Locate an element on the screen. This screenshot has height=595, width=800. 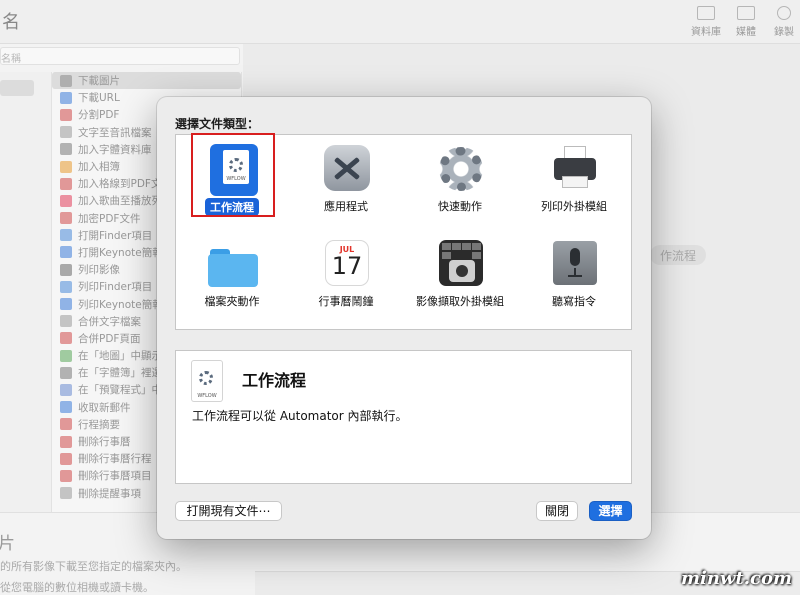
action-label: 刪除行事曆項目 is located at coordinates (115, 476).